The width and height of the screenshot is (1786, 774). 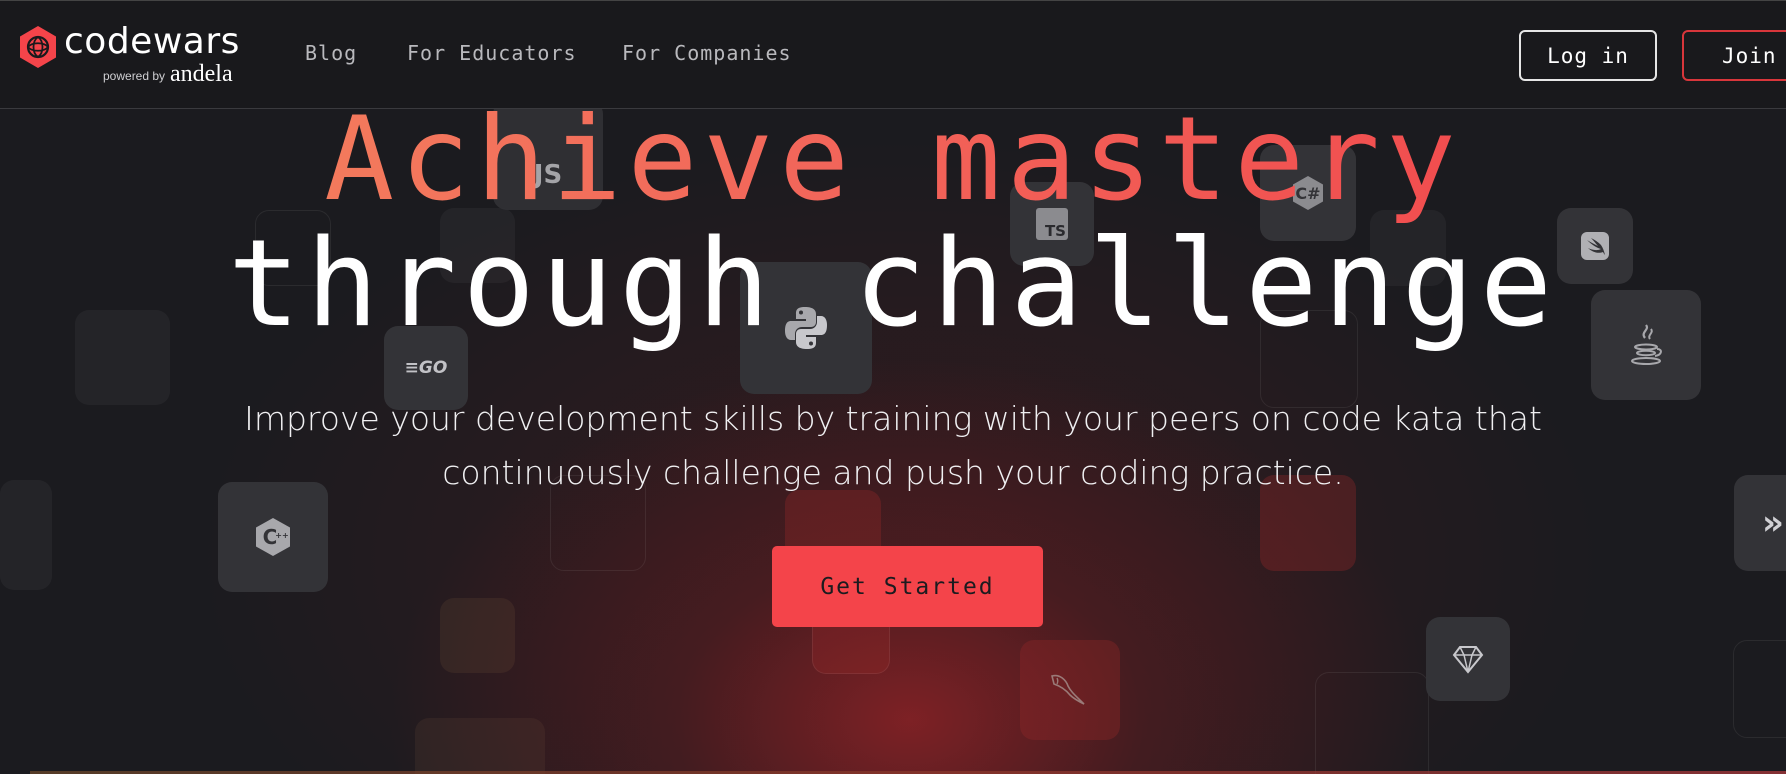 What do you see at coordinates (707, 53) in the screenshot?
I see `nav-for-companies: For Companies` at bounding box center [707, 53].